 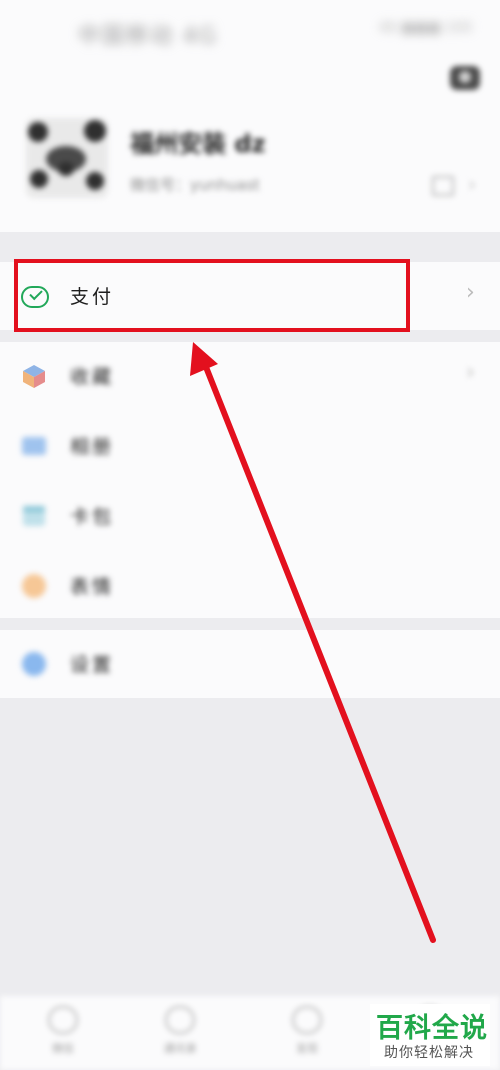 I want to click on contacts-icon, so click(x=180, y=1020).